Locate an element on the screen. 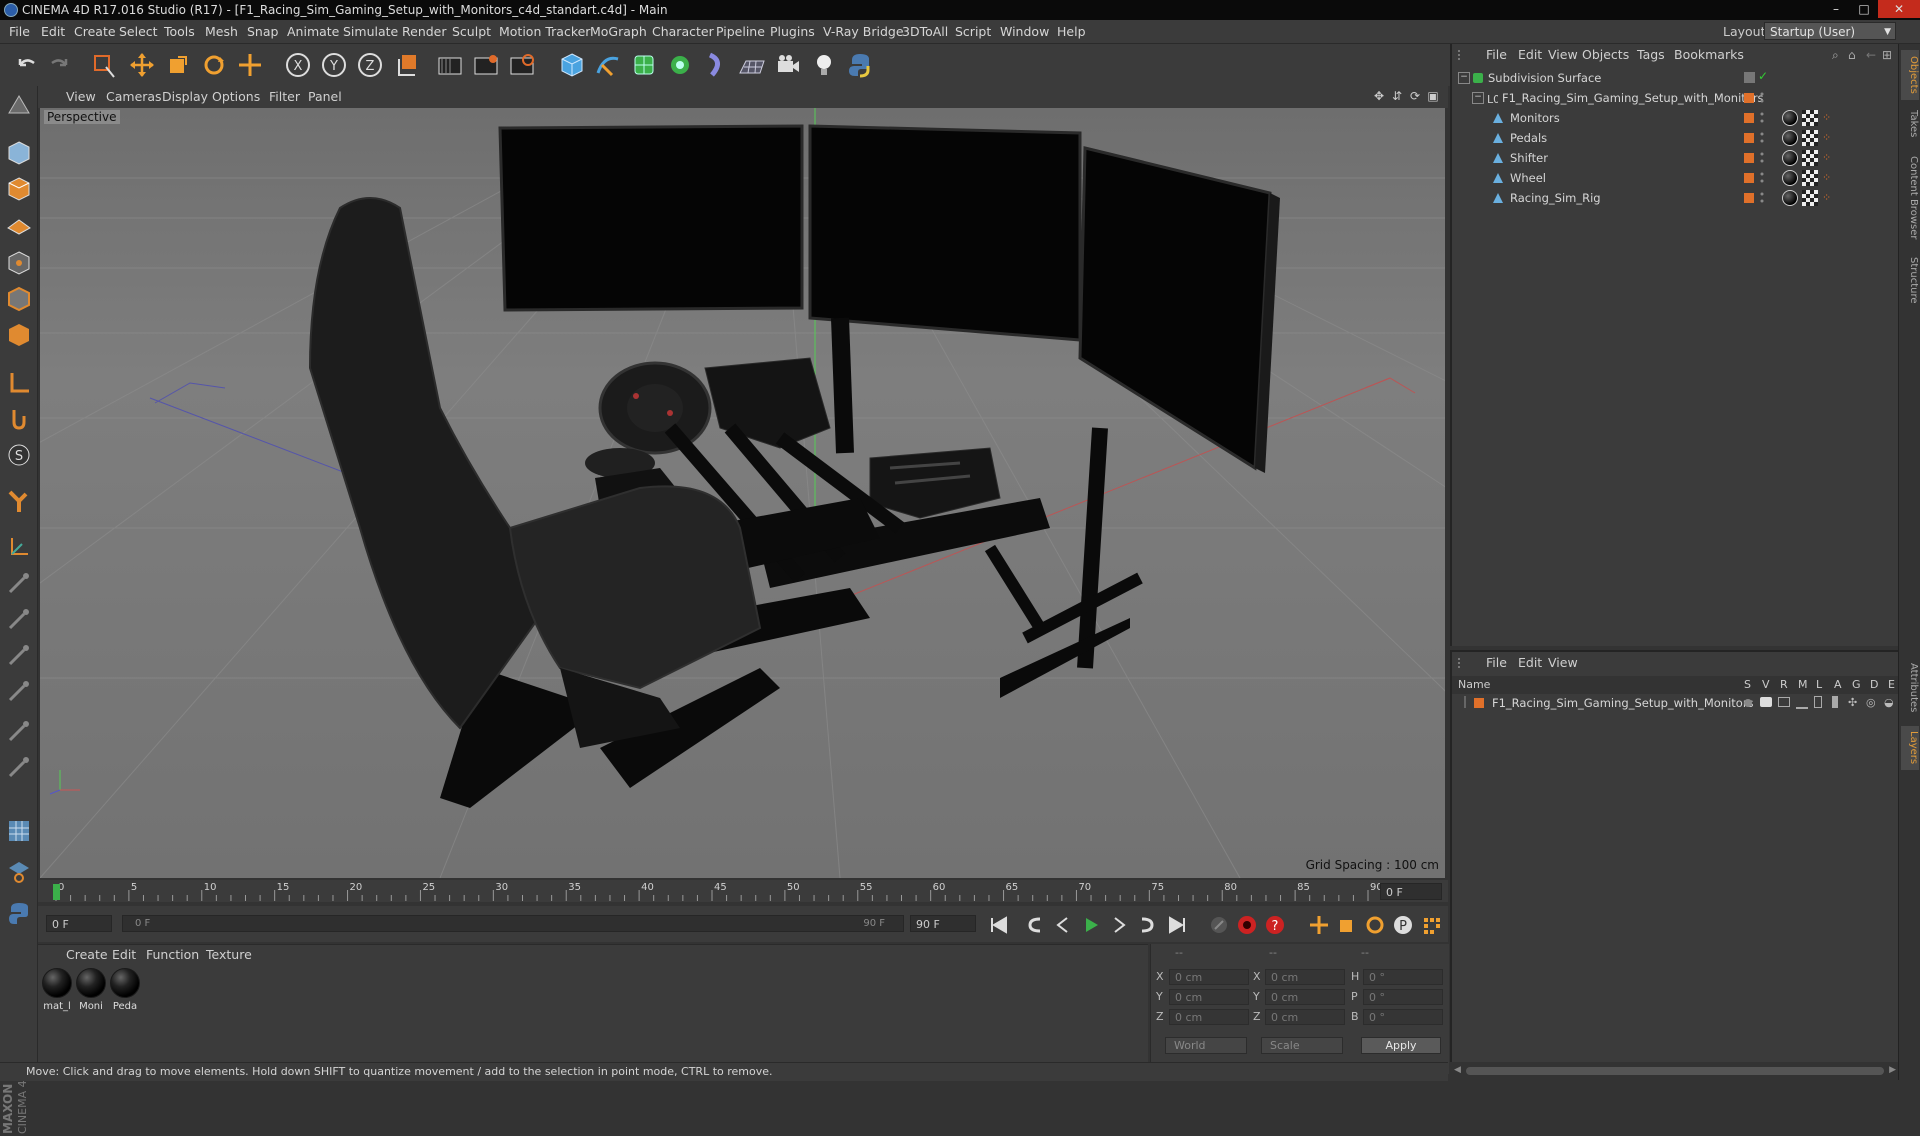 Image resolution: width=1920 pixels, height=1136 pixels. layer-col-generators: G is located at coordinates (1856, 685).